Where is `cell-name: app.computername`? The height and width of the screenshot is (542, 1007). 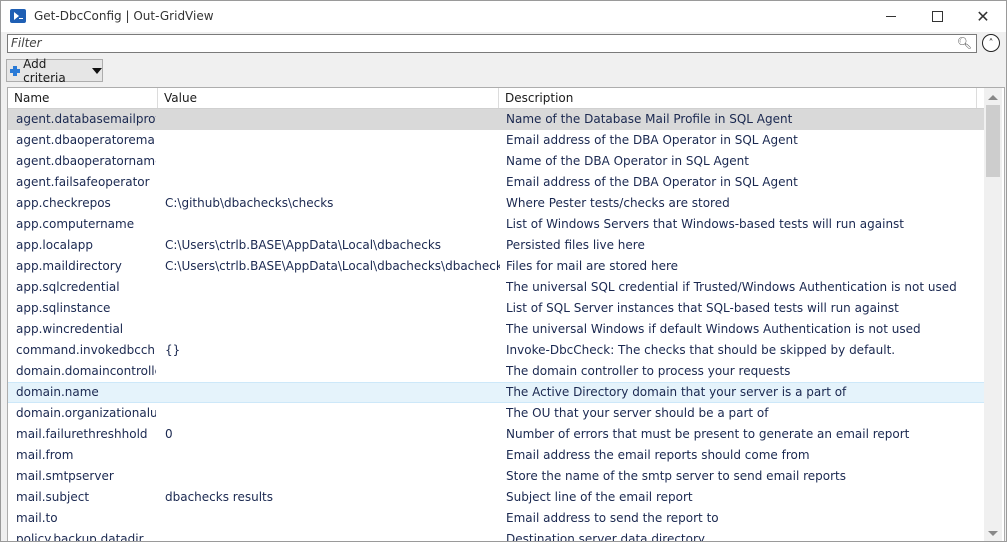
cell-name: app.computername is located at coordinates (75, 224).